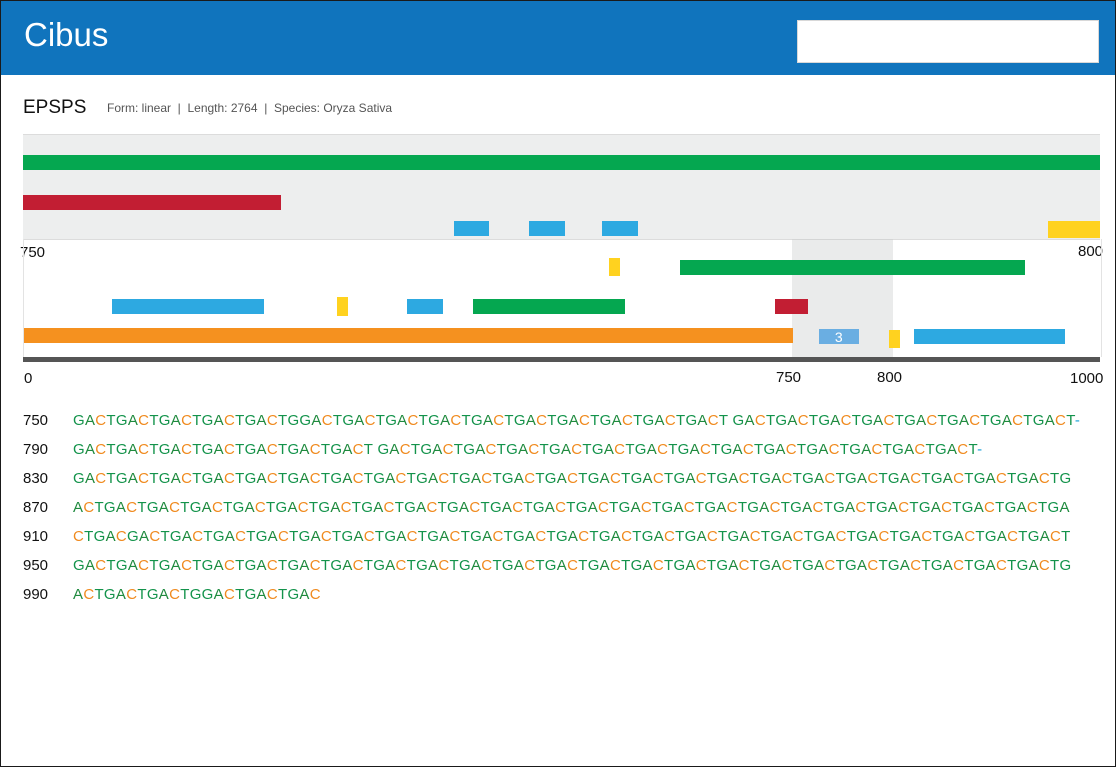  I want to click on axis-tick-label: 0, so click(28, 378).